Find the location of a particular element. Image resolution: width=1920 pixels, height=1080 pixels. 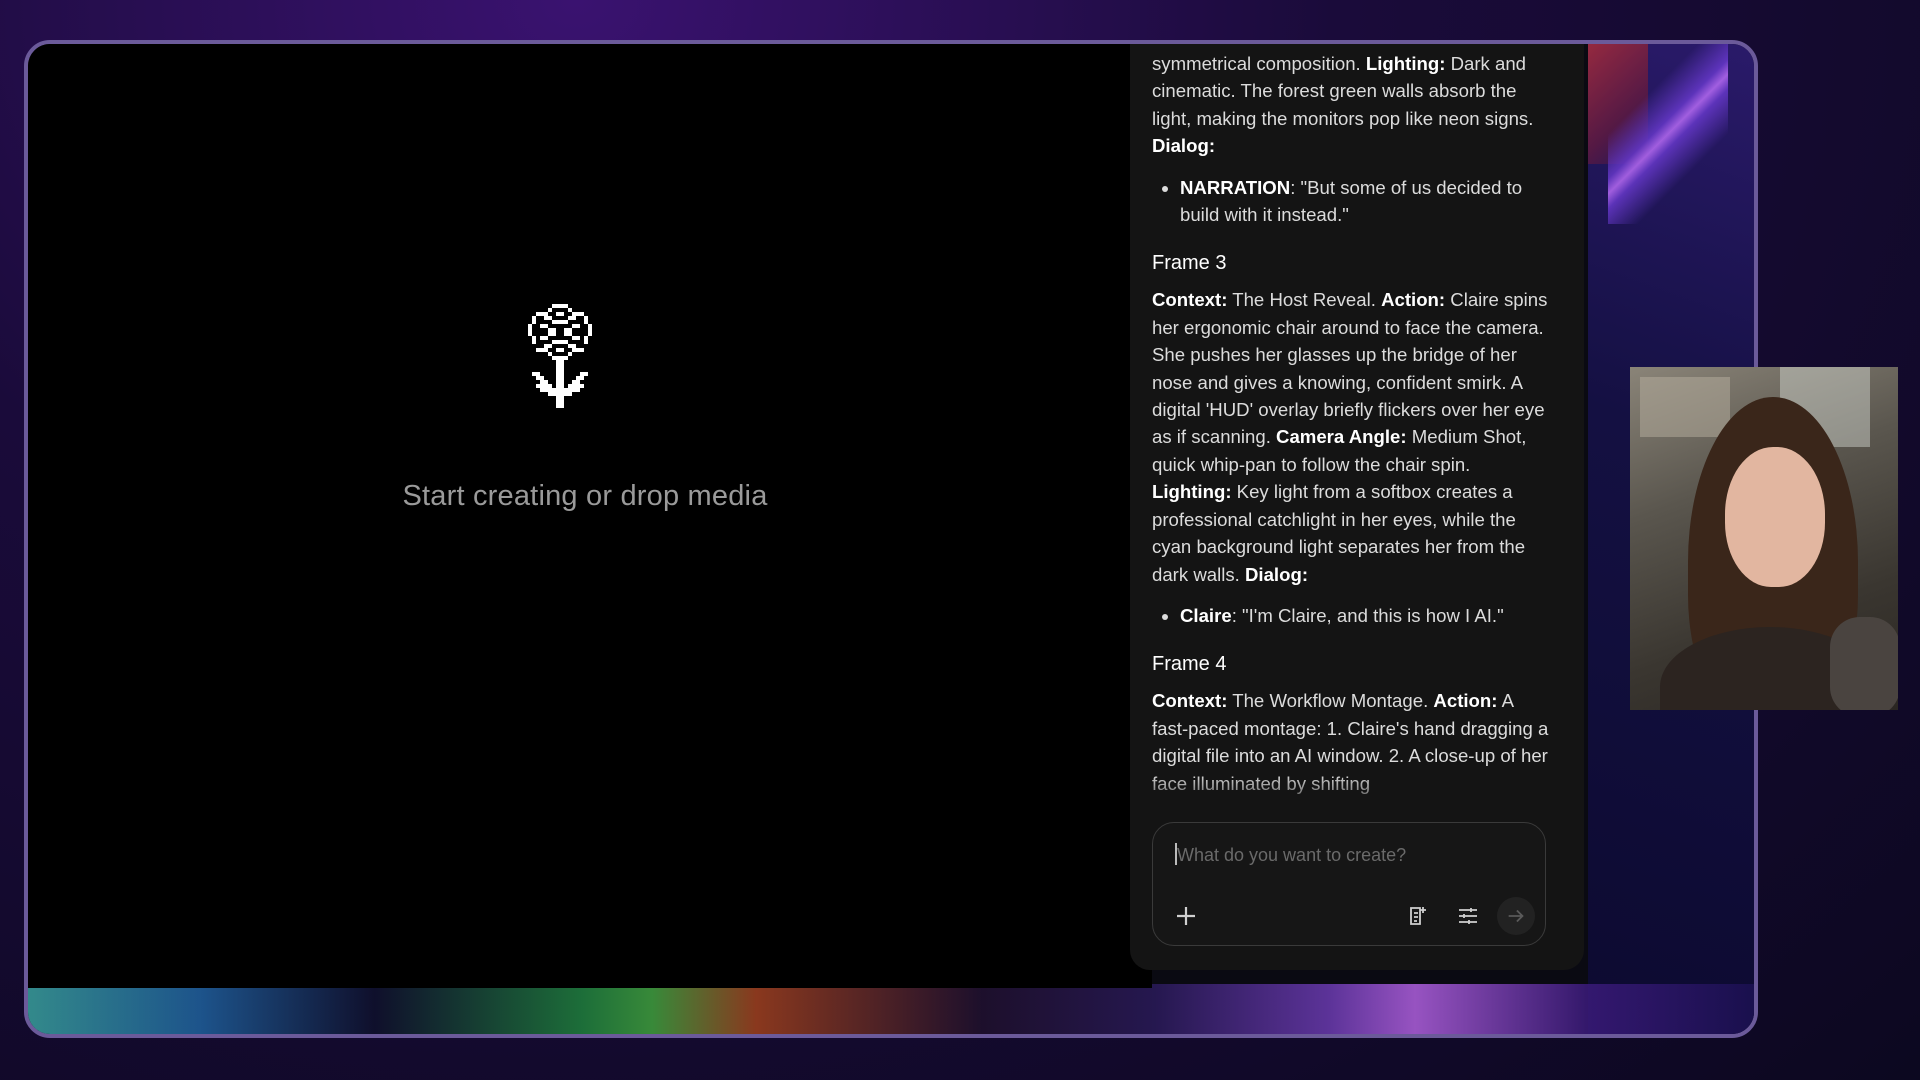

send-button is located at coordinates (1516, 916).